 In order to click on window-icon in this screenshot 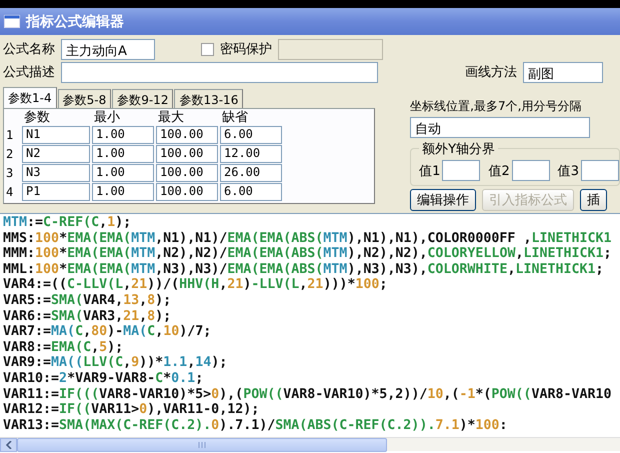, I will do `click(12, 21)`.